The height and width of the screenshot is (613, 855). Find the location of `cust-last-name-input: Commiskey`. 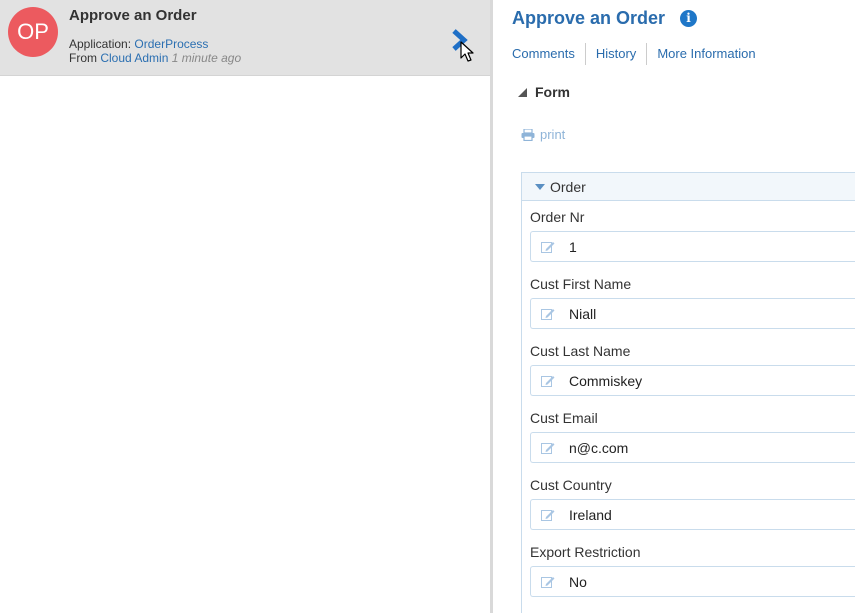

cust-last-name-input: Commiskey is located at coordinates (692, 380).